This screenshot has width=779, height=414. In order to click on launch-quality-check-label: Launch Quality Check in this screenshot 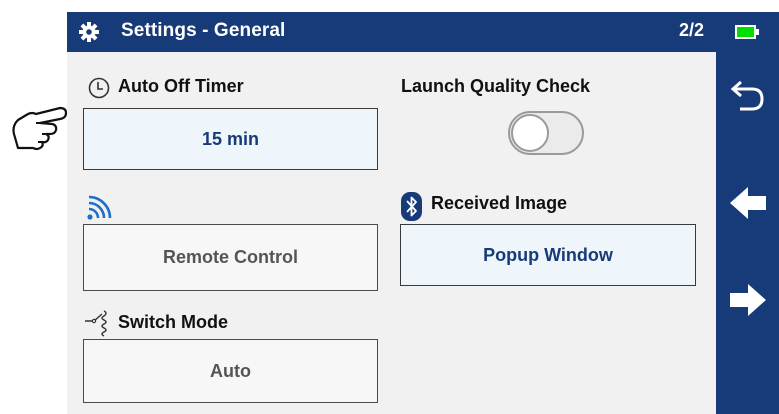, I will do `click(496, 86)`.